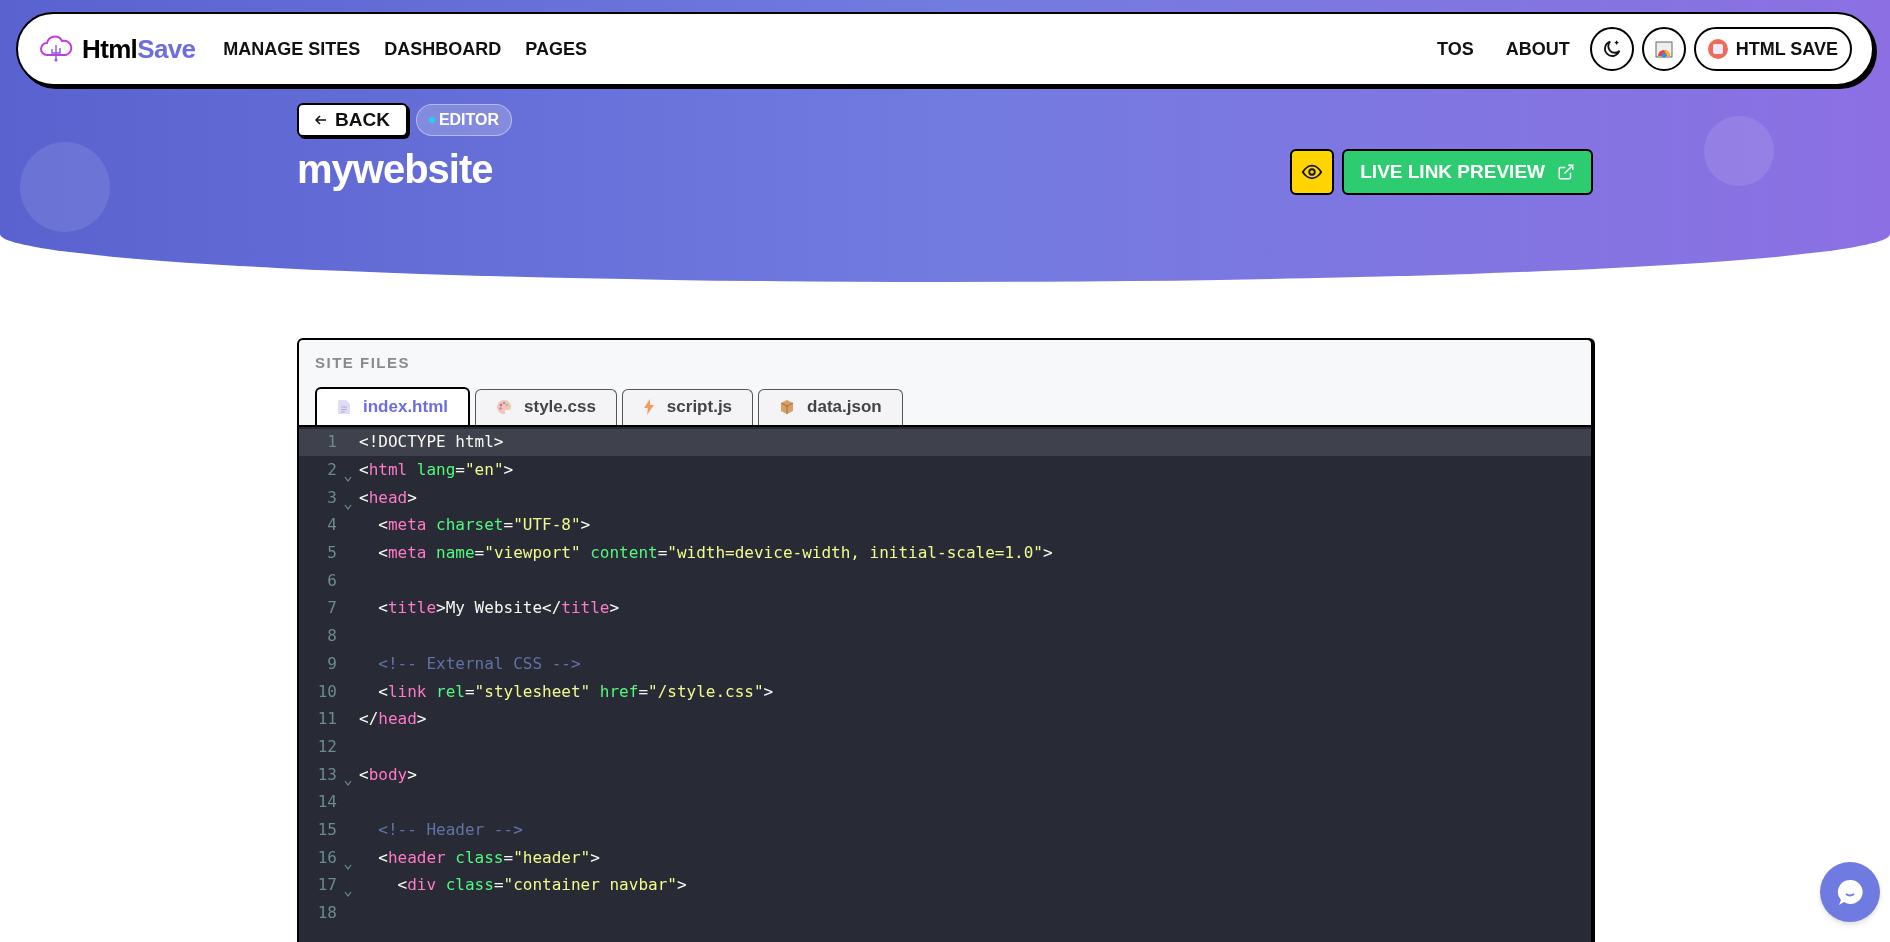 The height and width of the screenshot is (942, 1890). I want to click on line-number: 11, so click(326, 719).